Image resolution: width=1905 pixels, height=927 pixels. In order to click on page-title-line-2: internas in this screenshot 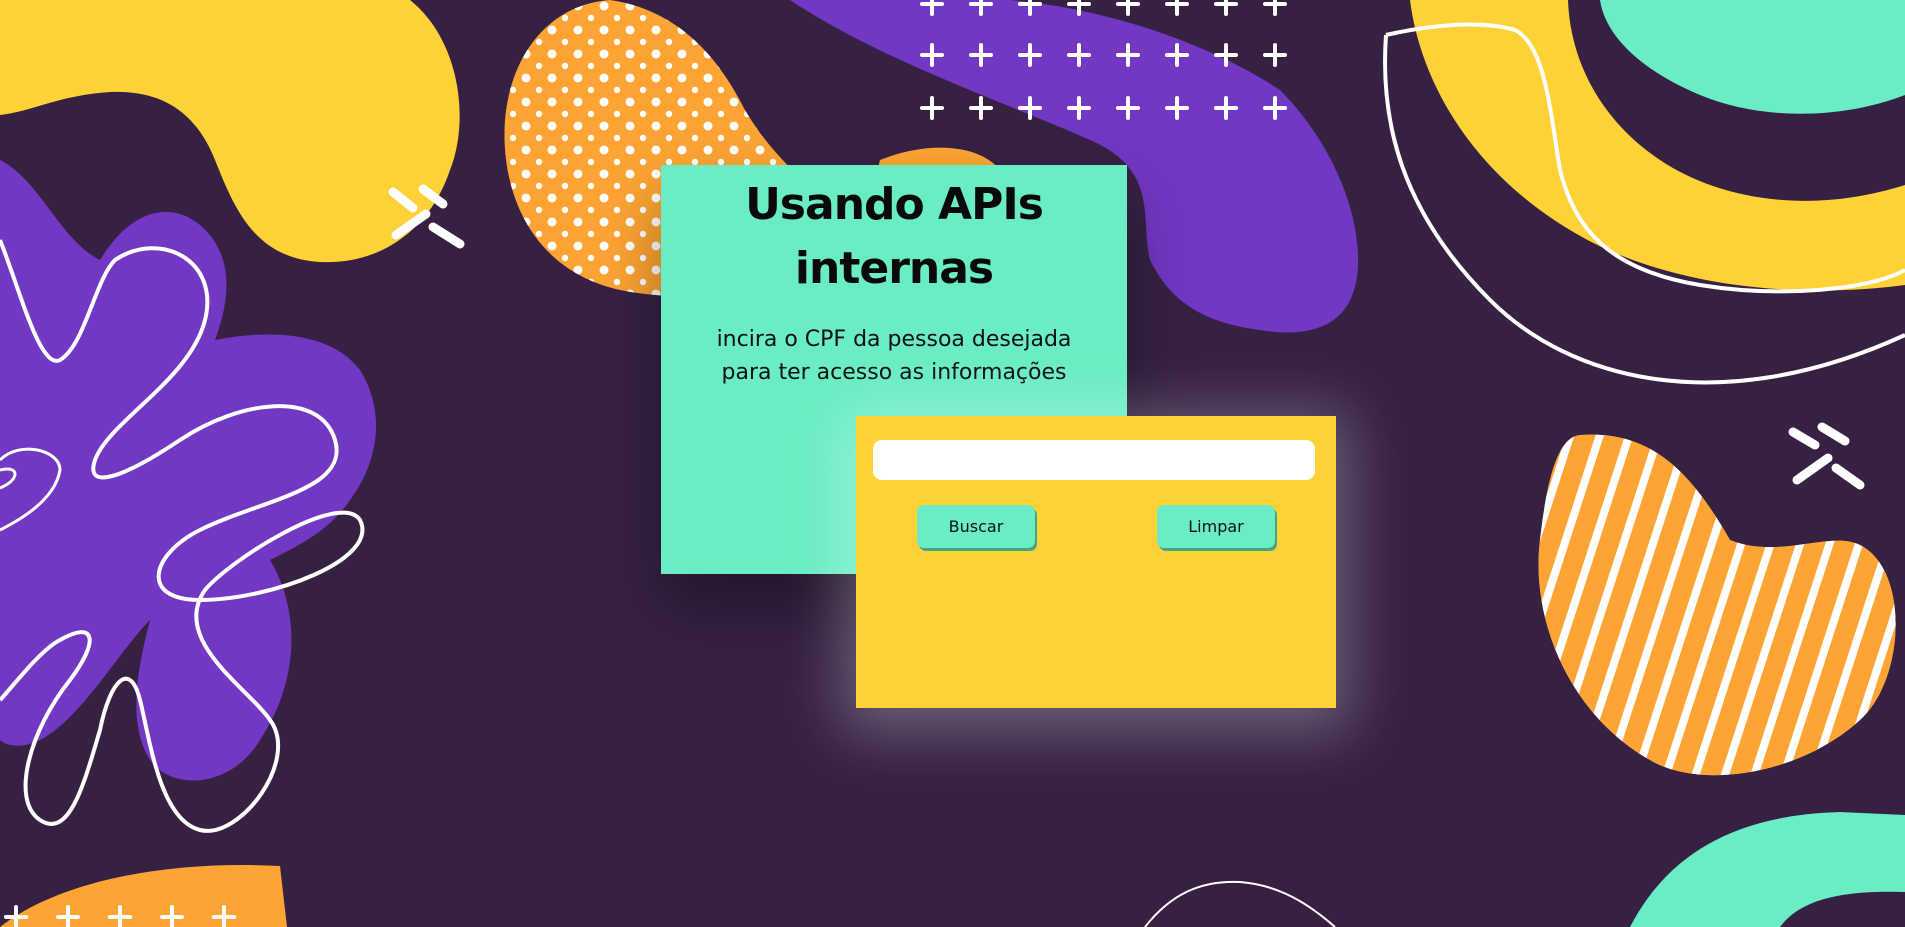, I will do `click(894, 268)`.